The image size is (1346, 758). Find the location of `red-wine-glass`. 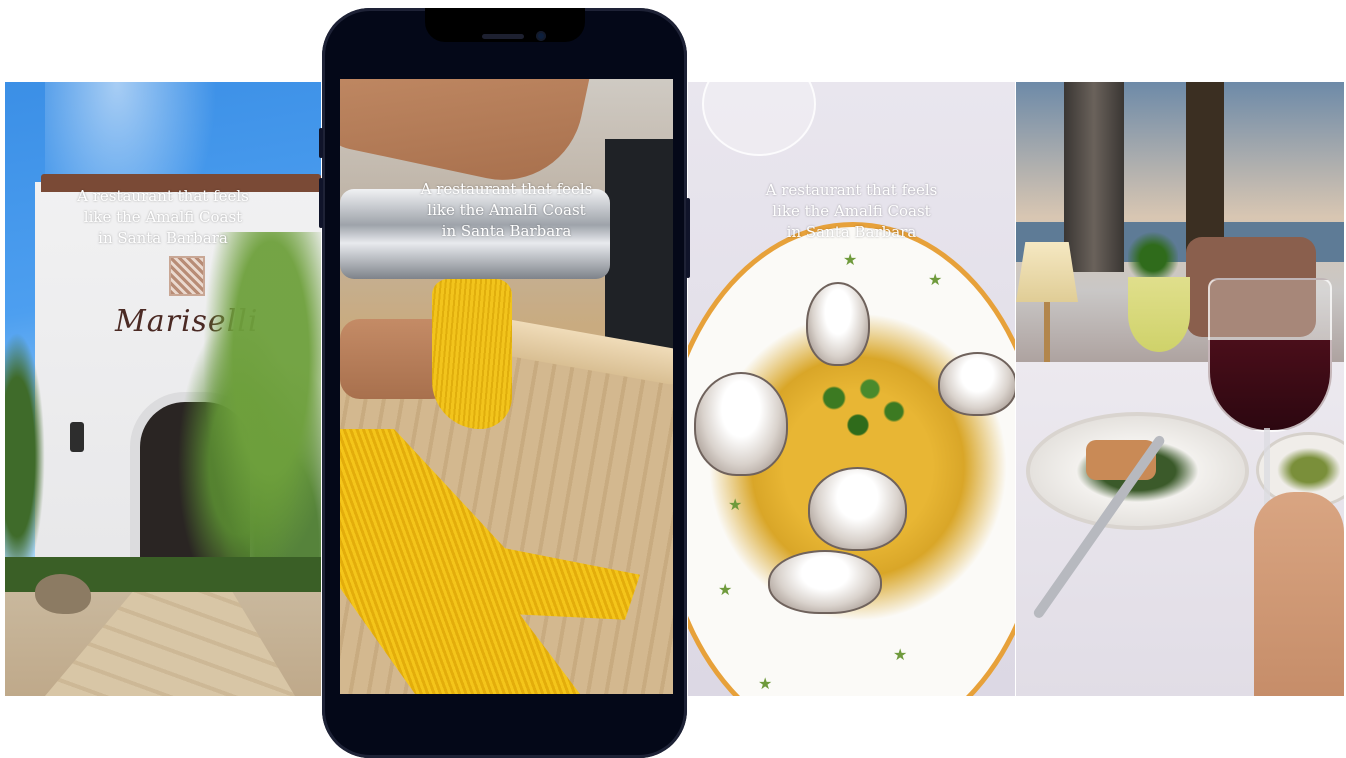

red-wine-glass is located at coordinates (1270, 355).